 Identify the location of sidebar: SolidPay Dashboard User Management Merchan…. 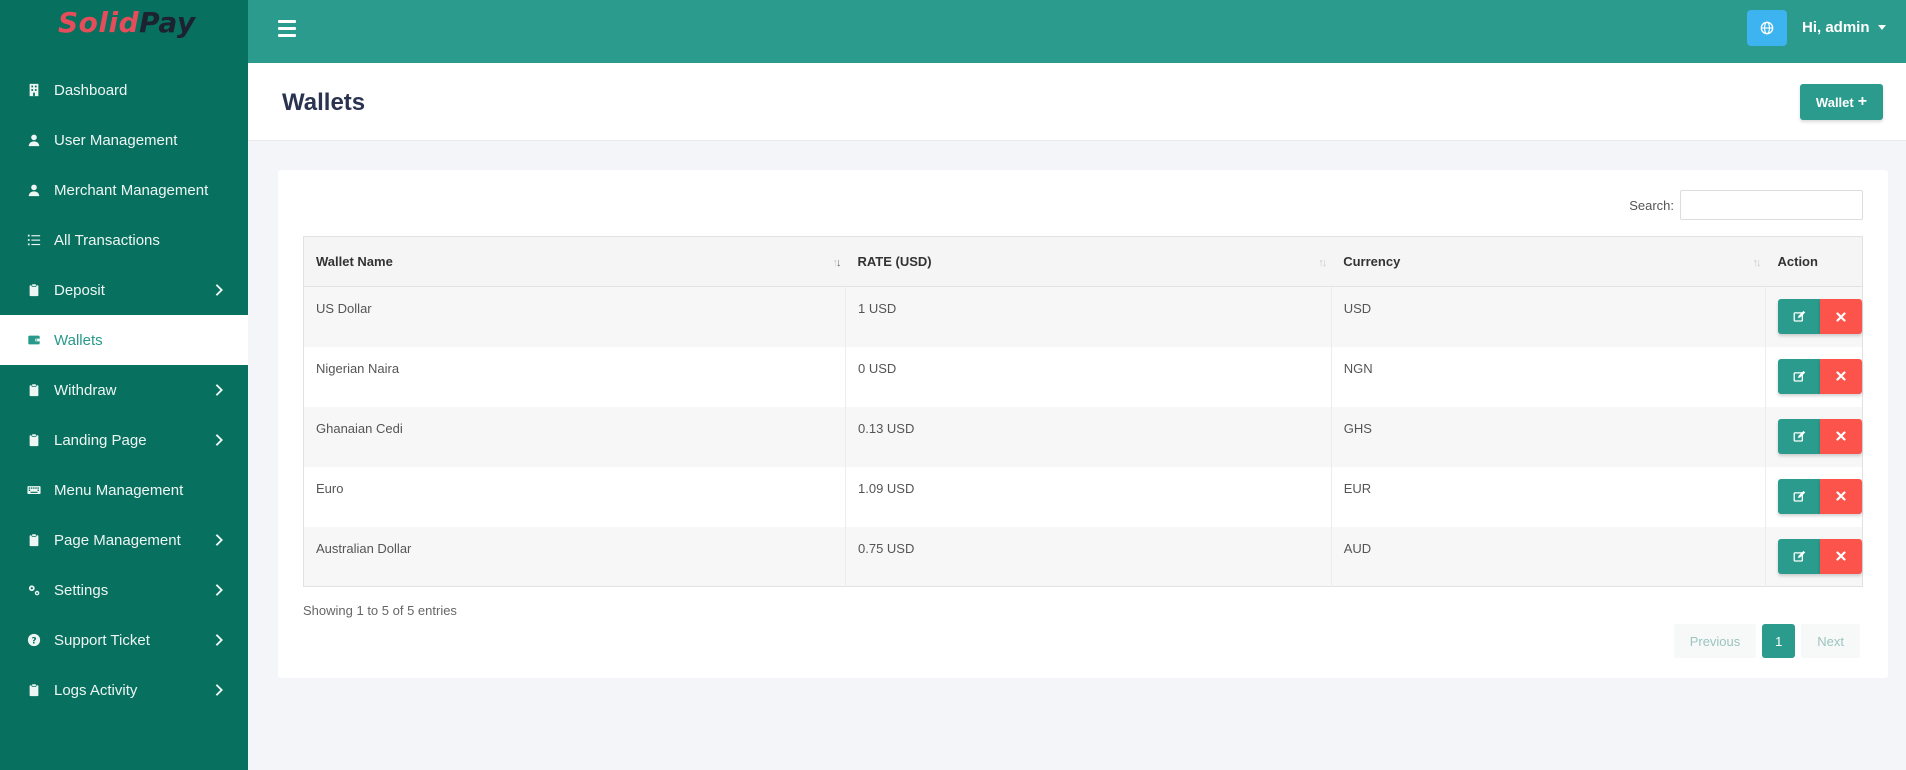
(124, 385).